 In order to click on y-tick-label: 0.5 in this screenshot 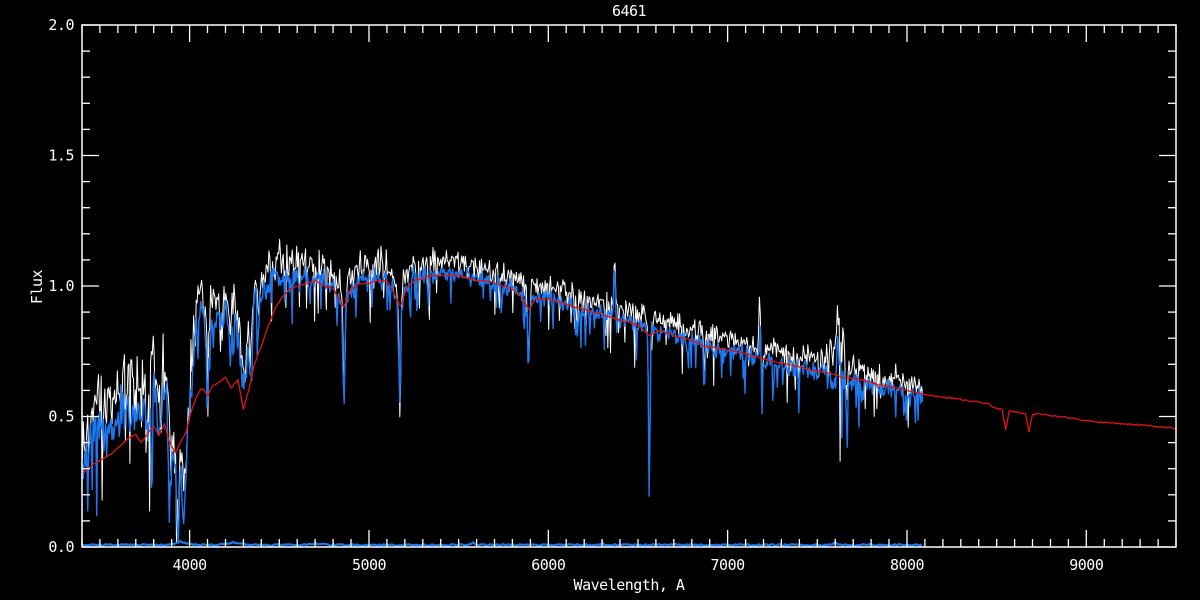, I will do `click(61, 417)`.